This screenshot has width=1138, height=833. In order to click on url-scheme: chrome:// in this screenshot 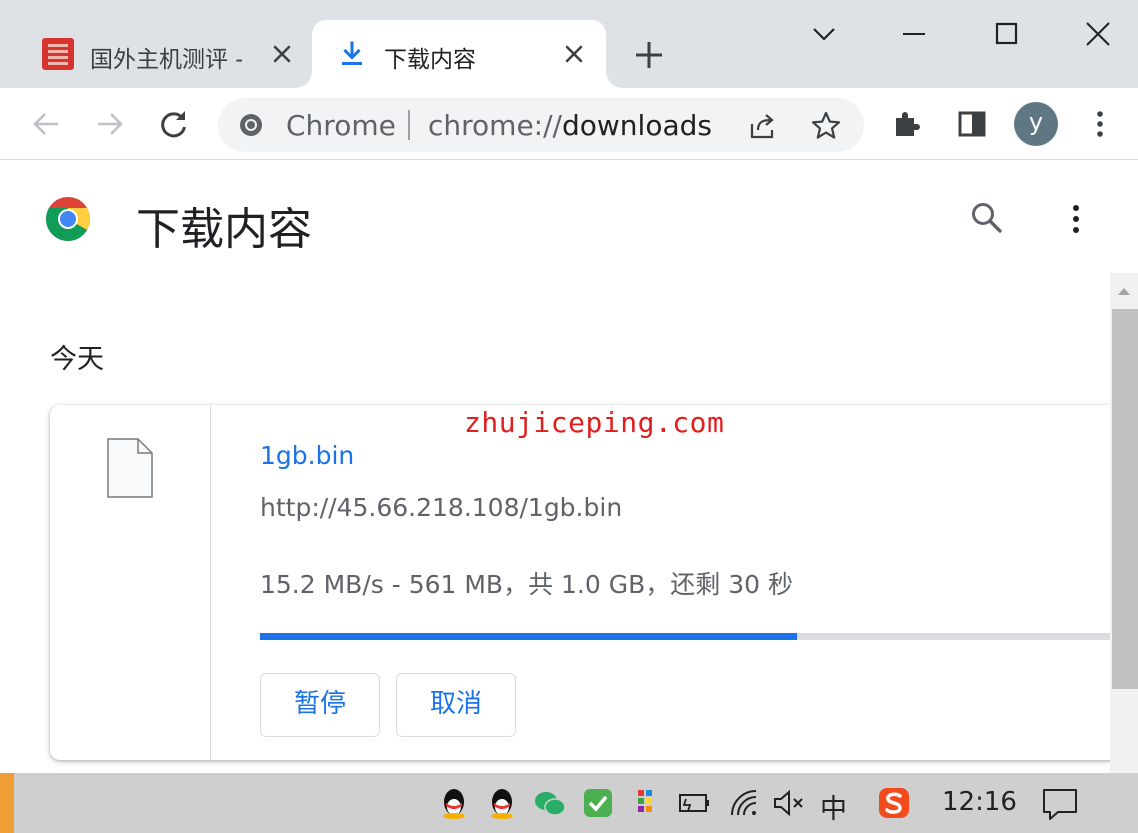, I will do `click(495, 125)`.